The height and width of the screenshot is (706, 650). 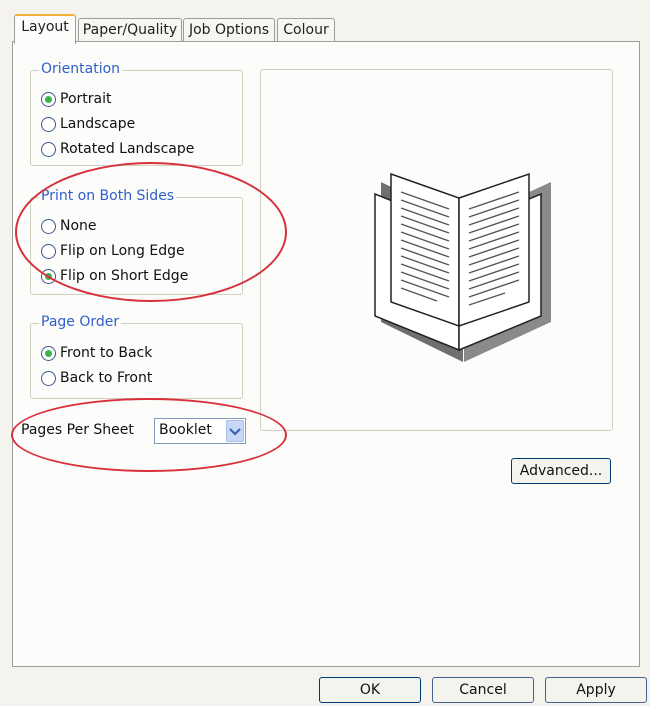 I want to click on cancel-button: Cancel, so click(x=483, y=690).